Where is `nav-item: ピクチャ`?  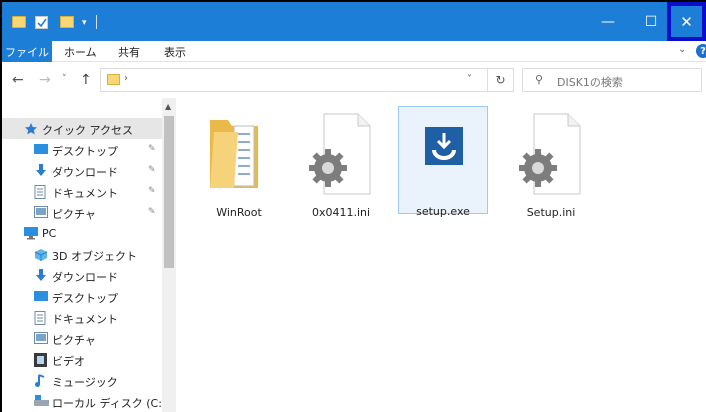
nav-item: ピクチャ is located at coordinates (82, 338).